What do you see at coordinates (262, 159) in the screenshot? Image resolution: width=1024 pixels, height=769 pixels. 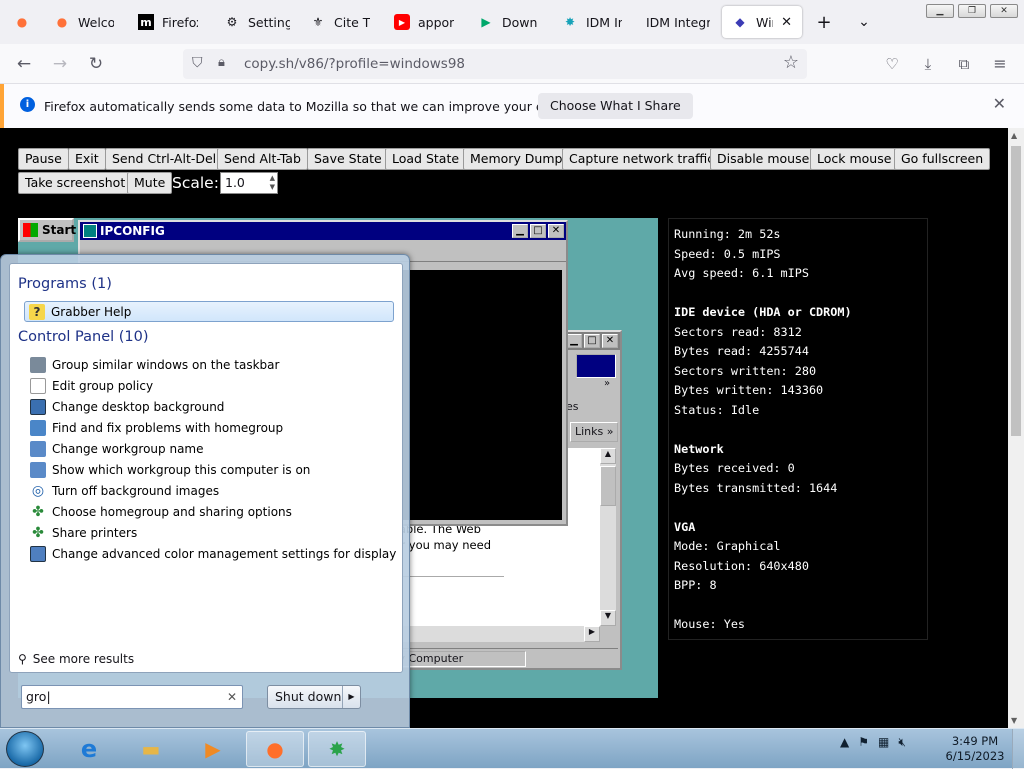 I see `send-alt-tab-button: Send Alt-Tab` at bounding box center [262, 159].